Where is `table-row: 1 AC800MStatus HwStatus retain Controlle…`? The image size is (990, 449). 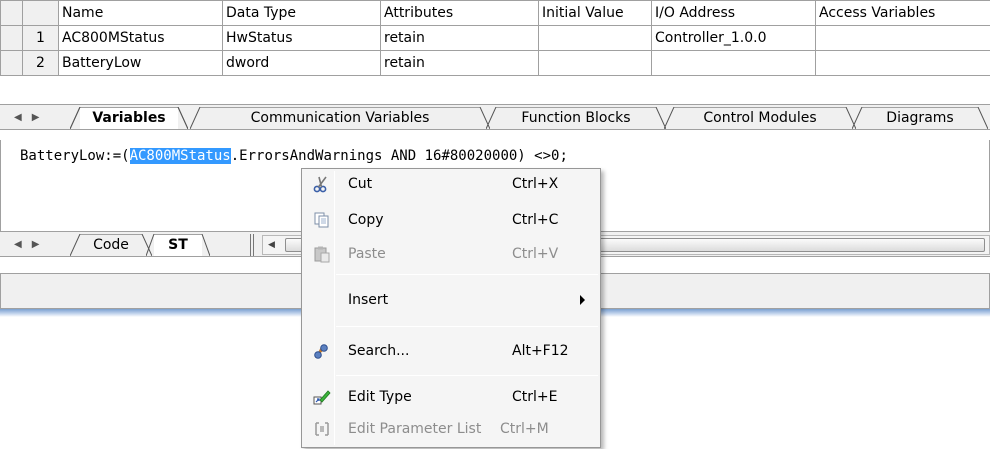 table-row: 1 AC800MStatus HwStatus retain Controlle… is located at coordinates (495, 38).